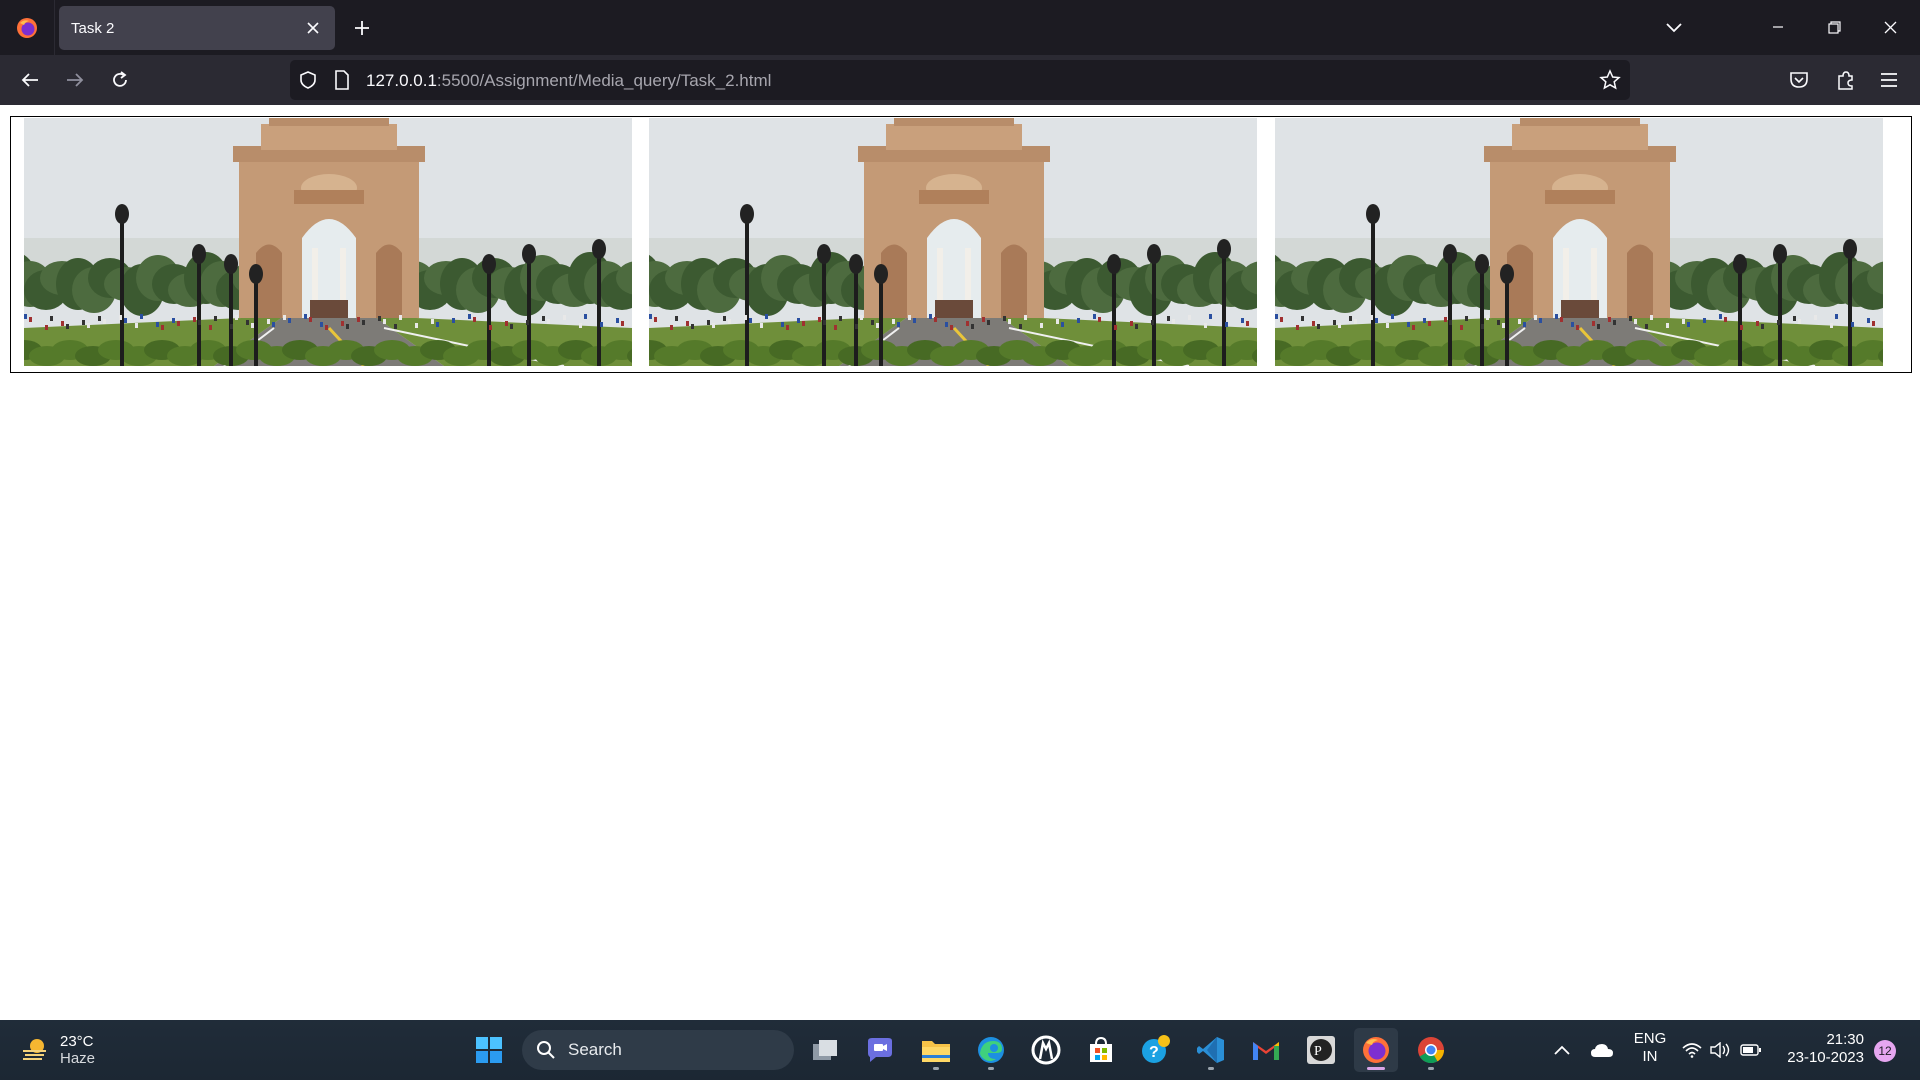  I want to click on edge-browser-icon, so click(991, 1050).